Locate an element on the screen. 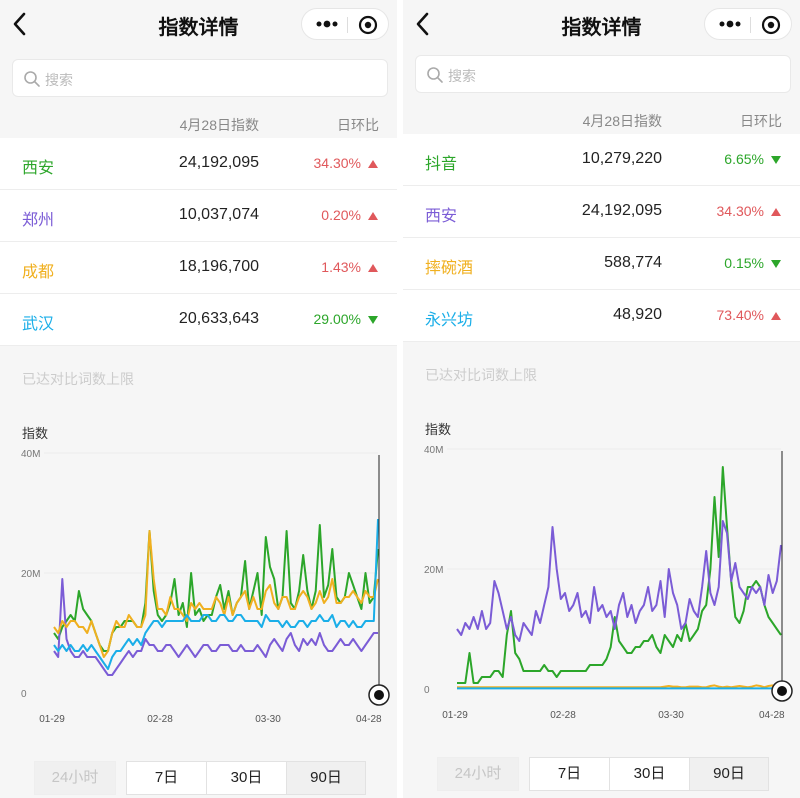  keyword-row: 成都 18,196,700 1.43% is located at coordinates (198, 268).